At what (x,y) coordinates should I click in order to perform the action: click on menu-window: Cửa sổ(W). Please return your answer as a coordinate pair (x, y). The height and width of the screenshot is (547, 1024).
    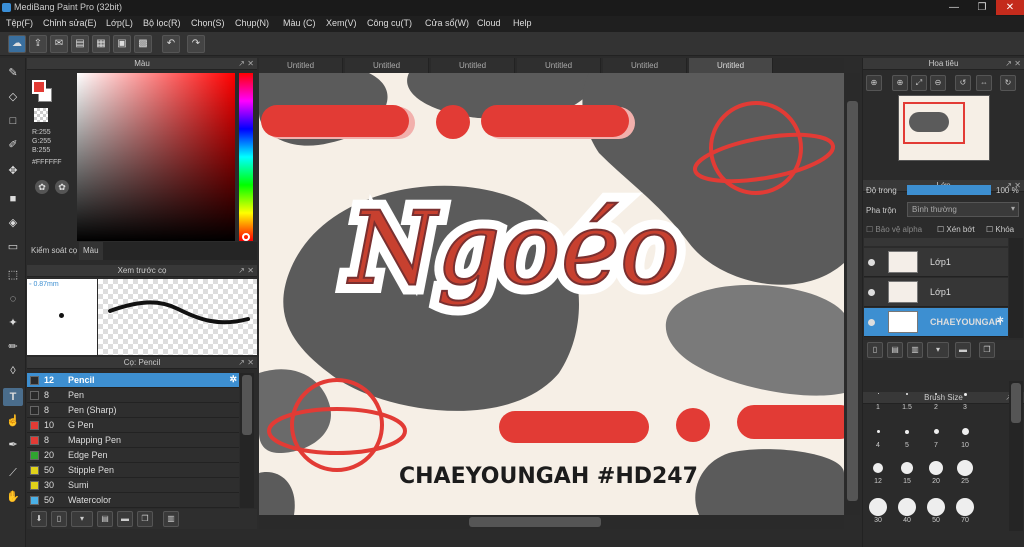
    Looking at the image, I should click on (447, 23).